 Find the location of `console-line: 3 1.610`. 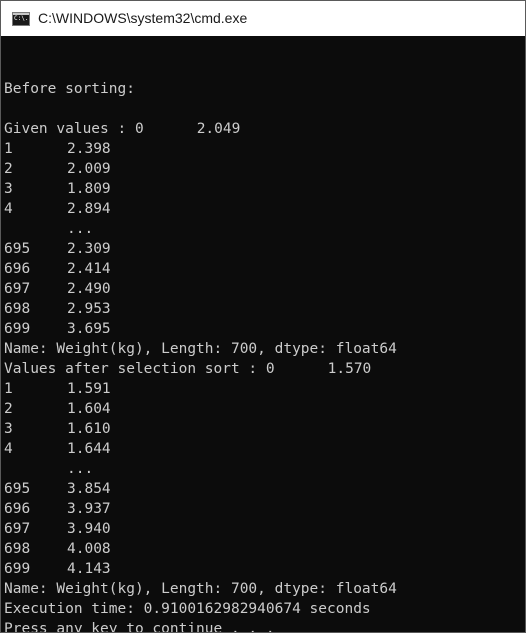

console-line: 3 1.610 is located at coordinates (264, 429).